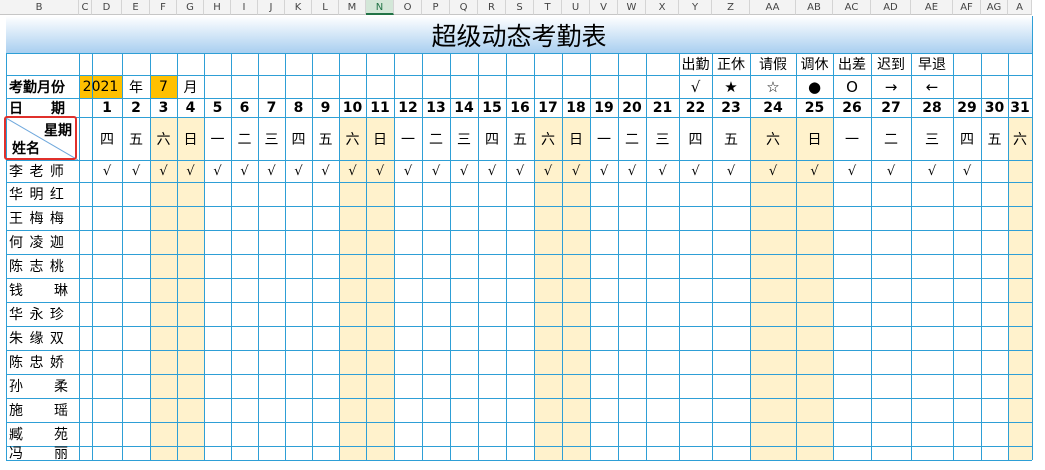  Describe the element at coordinates (852, 107) in the screenshot. I see `day-number: 26` at that location.